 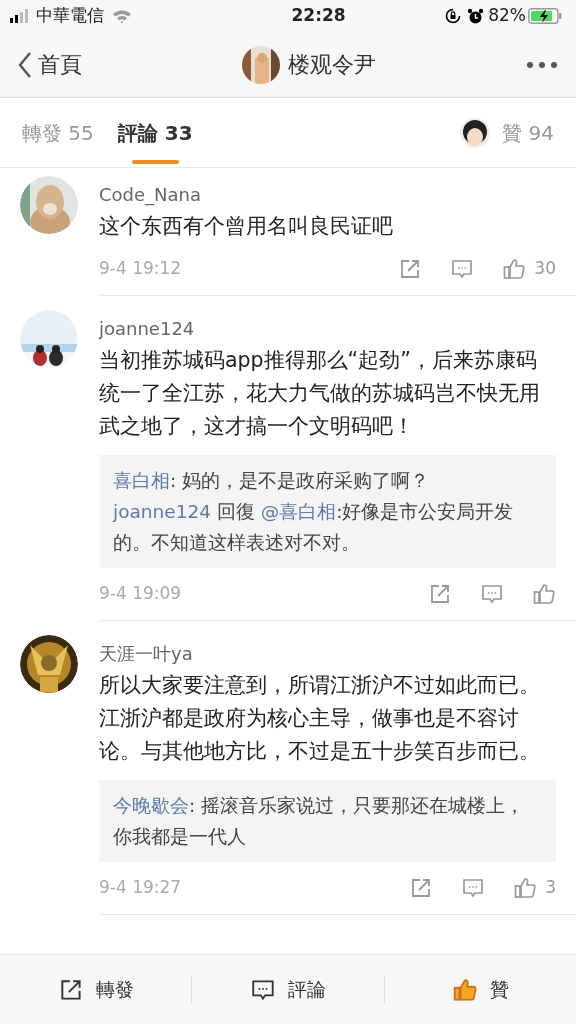 I want to click on username: joanne124, so click(x=147, y=329).